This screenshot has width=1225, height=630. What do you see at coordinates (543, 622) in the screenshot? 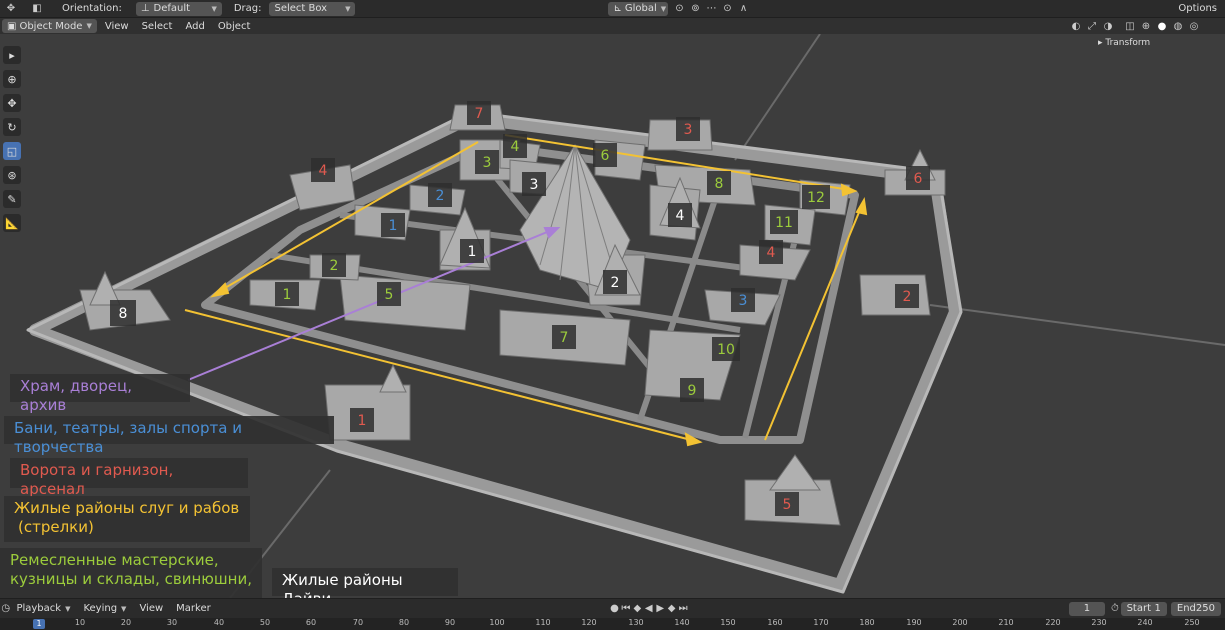
I see `frame-tick: 110` at bounding box center [543, 622].